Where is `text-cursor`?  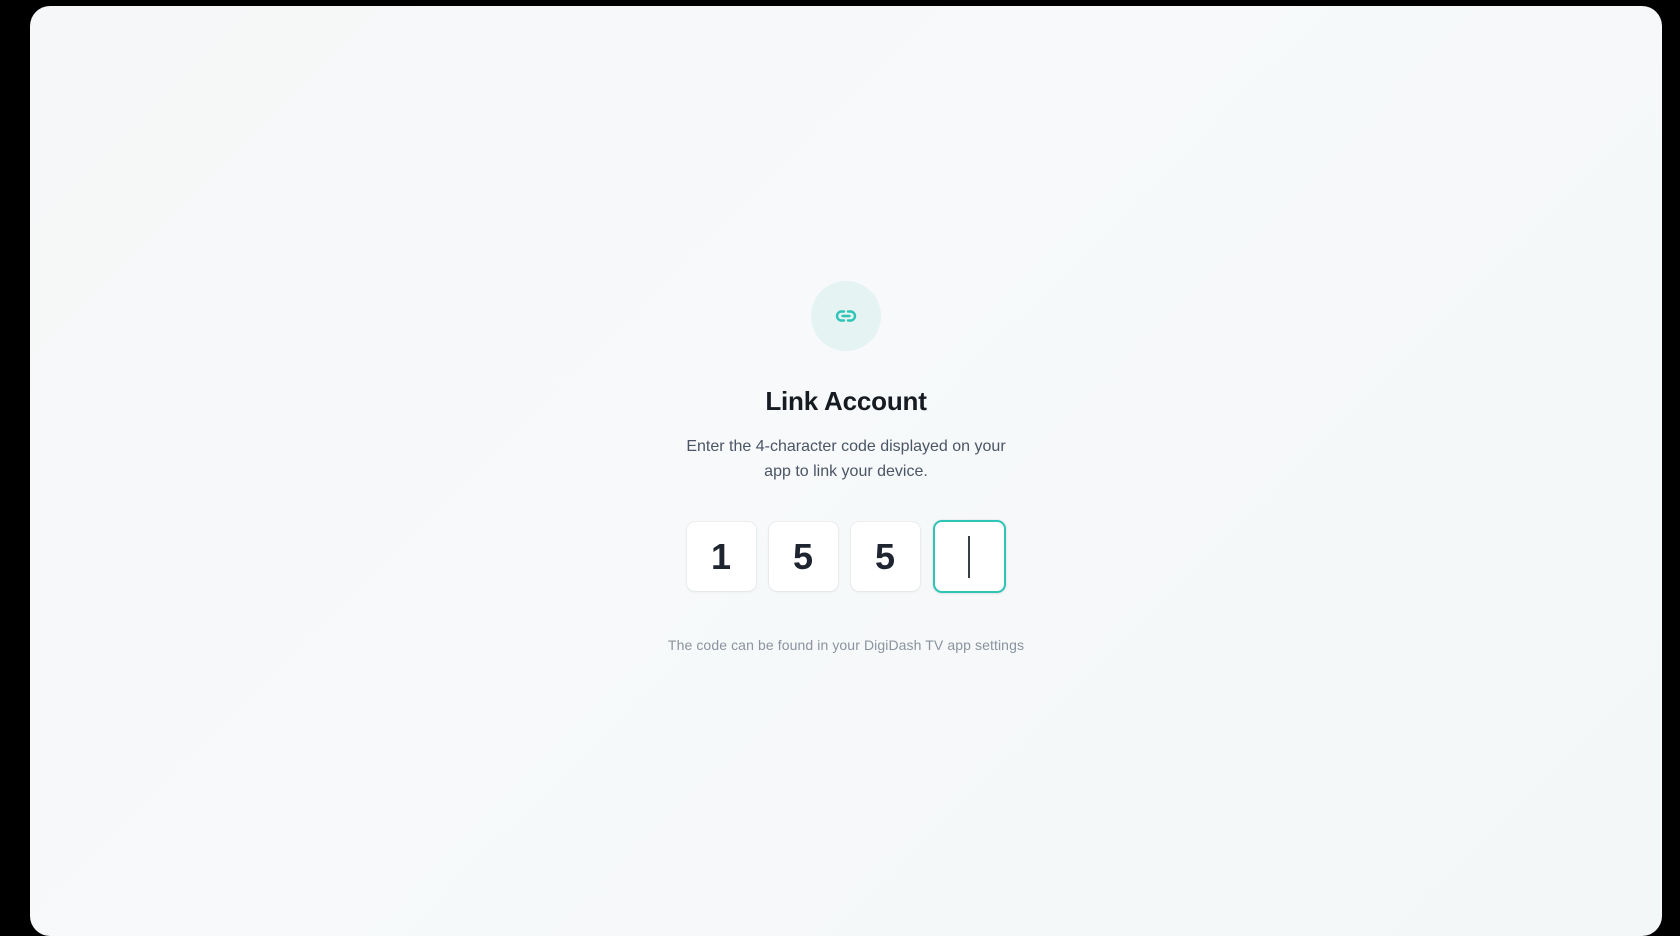
text-cursor is located at coordinates (969, 556).